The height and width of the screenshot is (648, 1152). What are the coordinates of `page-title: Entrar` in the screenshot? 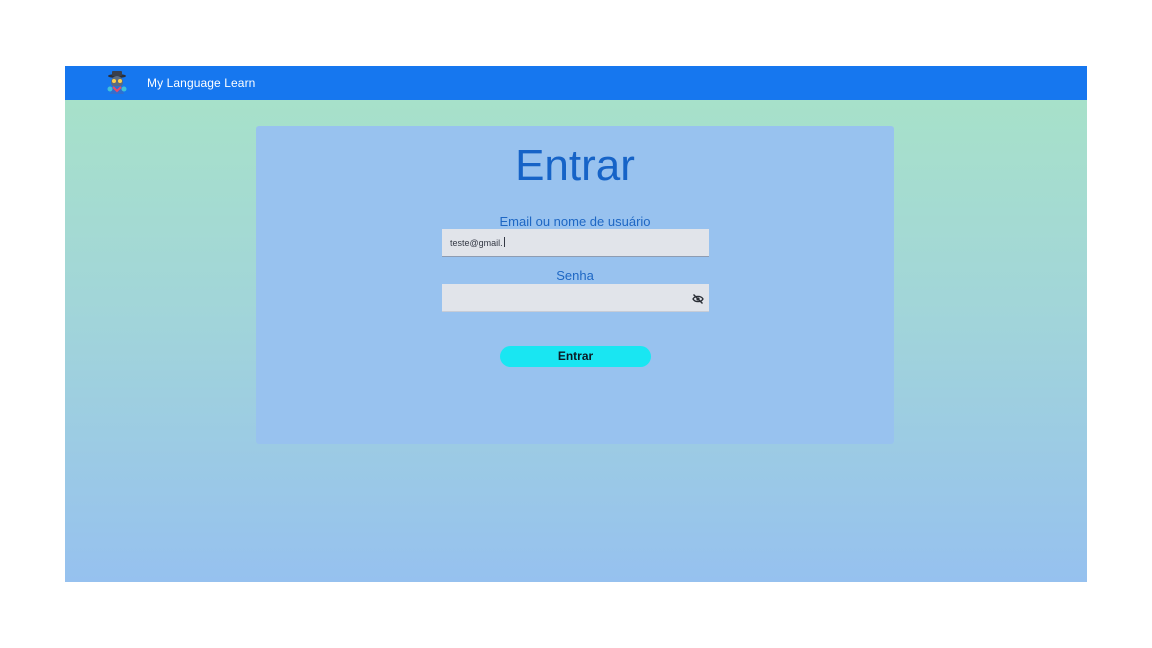 It's located at (575, 165).